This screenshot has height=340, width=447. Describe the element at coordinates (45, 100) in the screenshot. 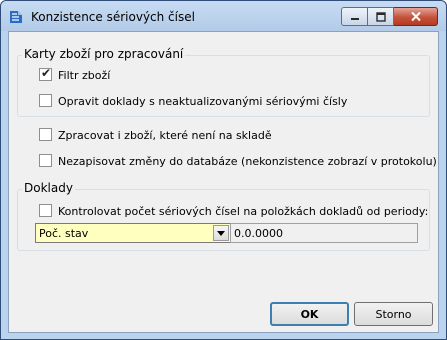

I see `fix-docs-checkbox` at that location.